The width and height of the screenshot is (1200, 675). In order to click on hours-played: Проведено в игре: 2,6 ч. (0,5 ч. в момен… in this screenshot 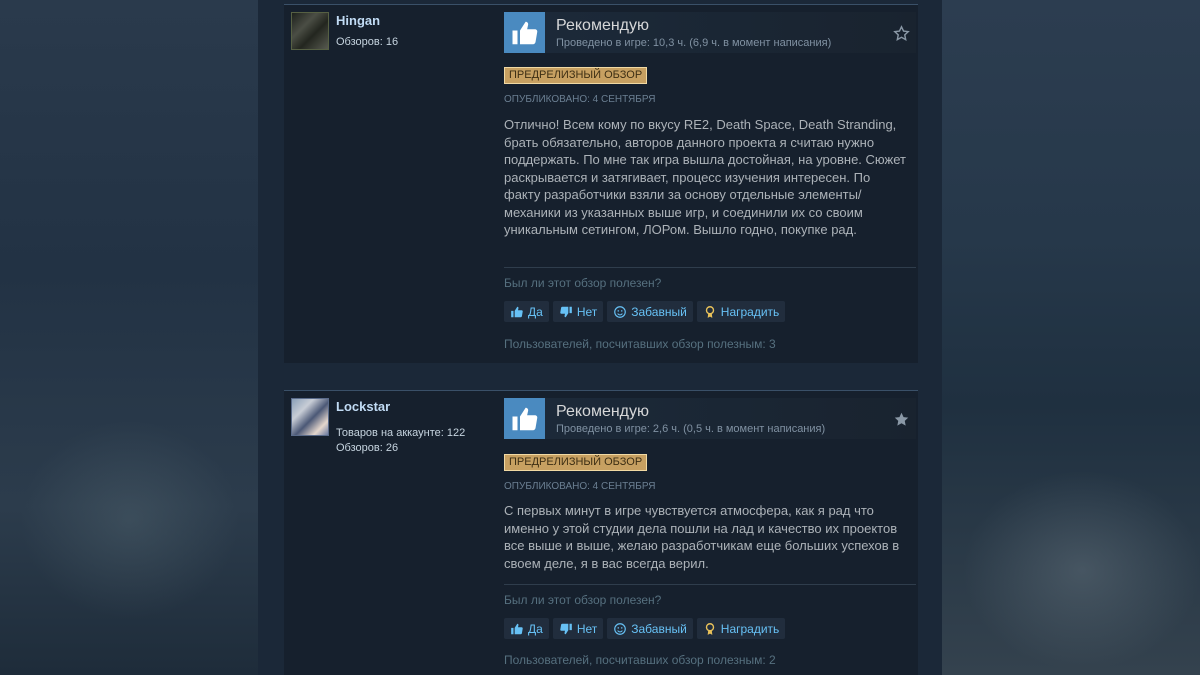, I will do `click(691, 429)`.